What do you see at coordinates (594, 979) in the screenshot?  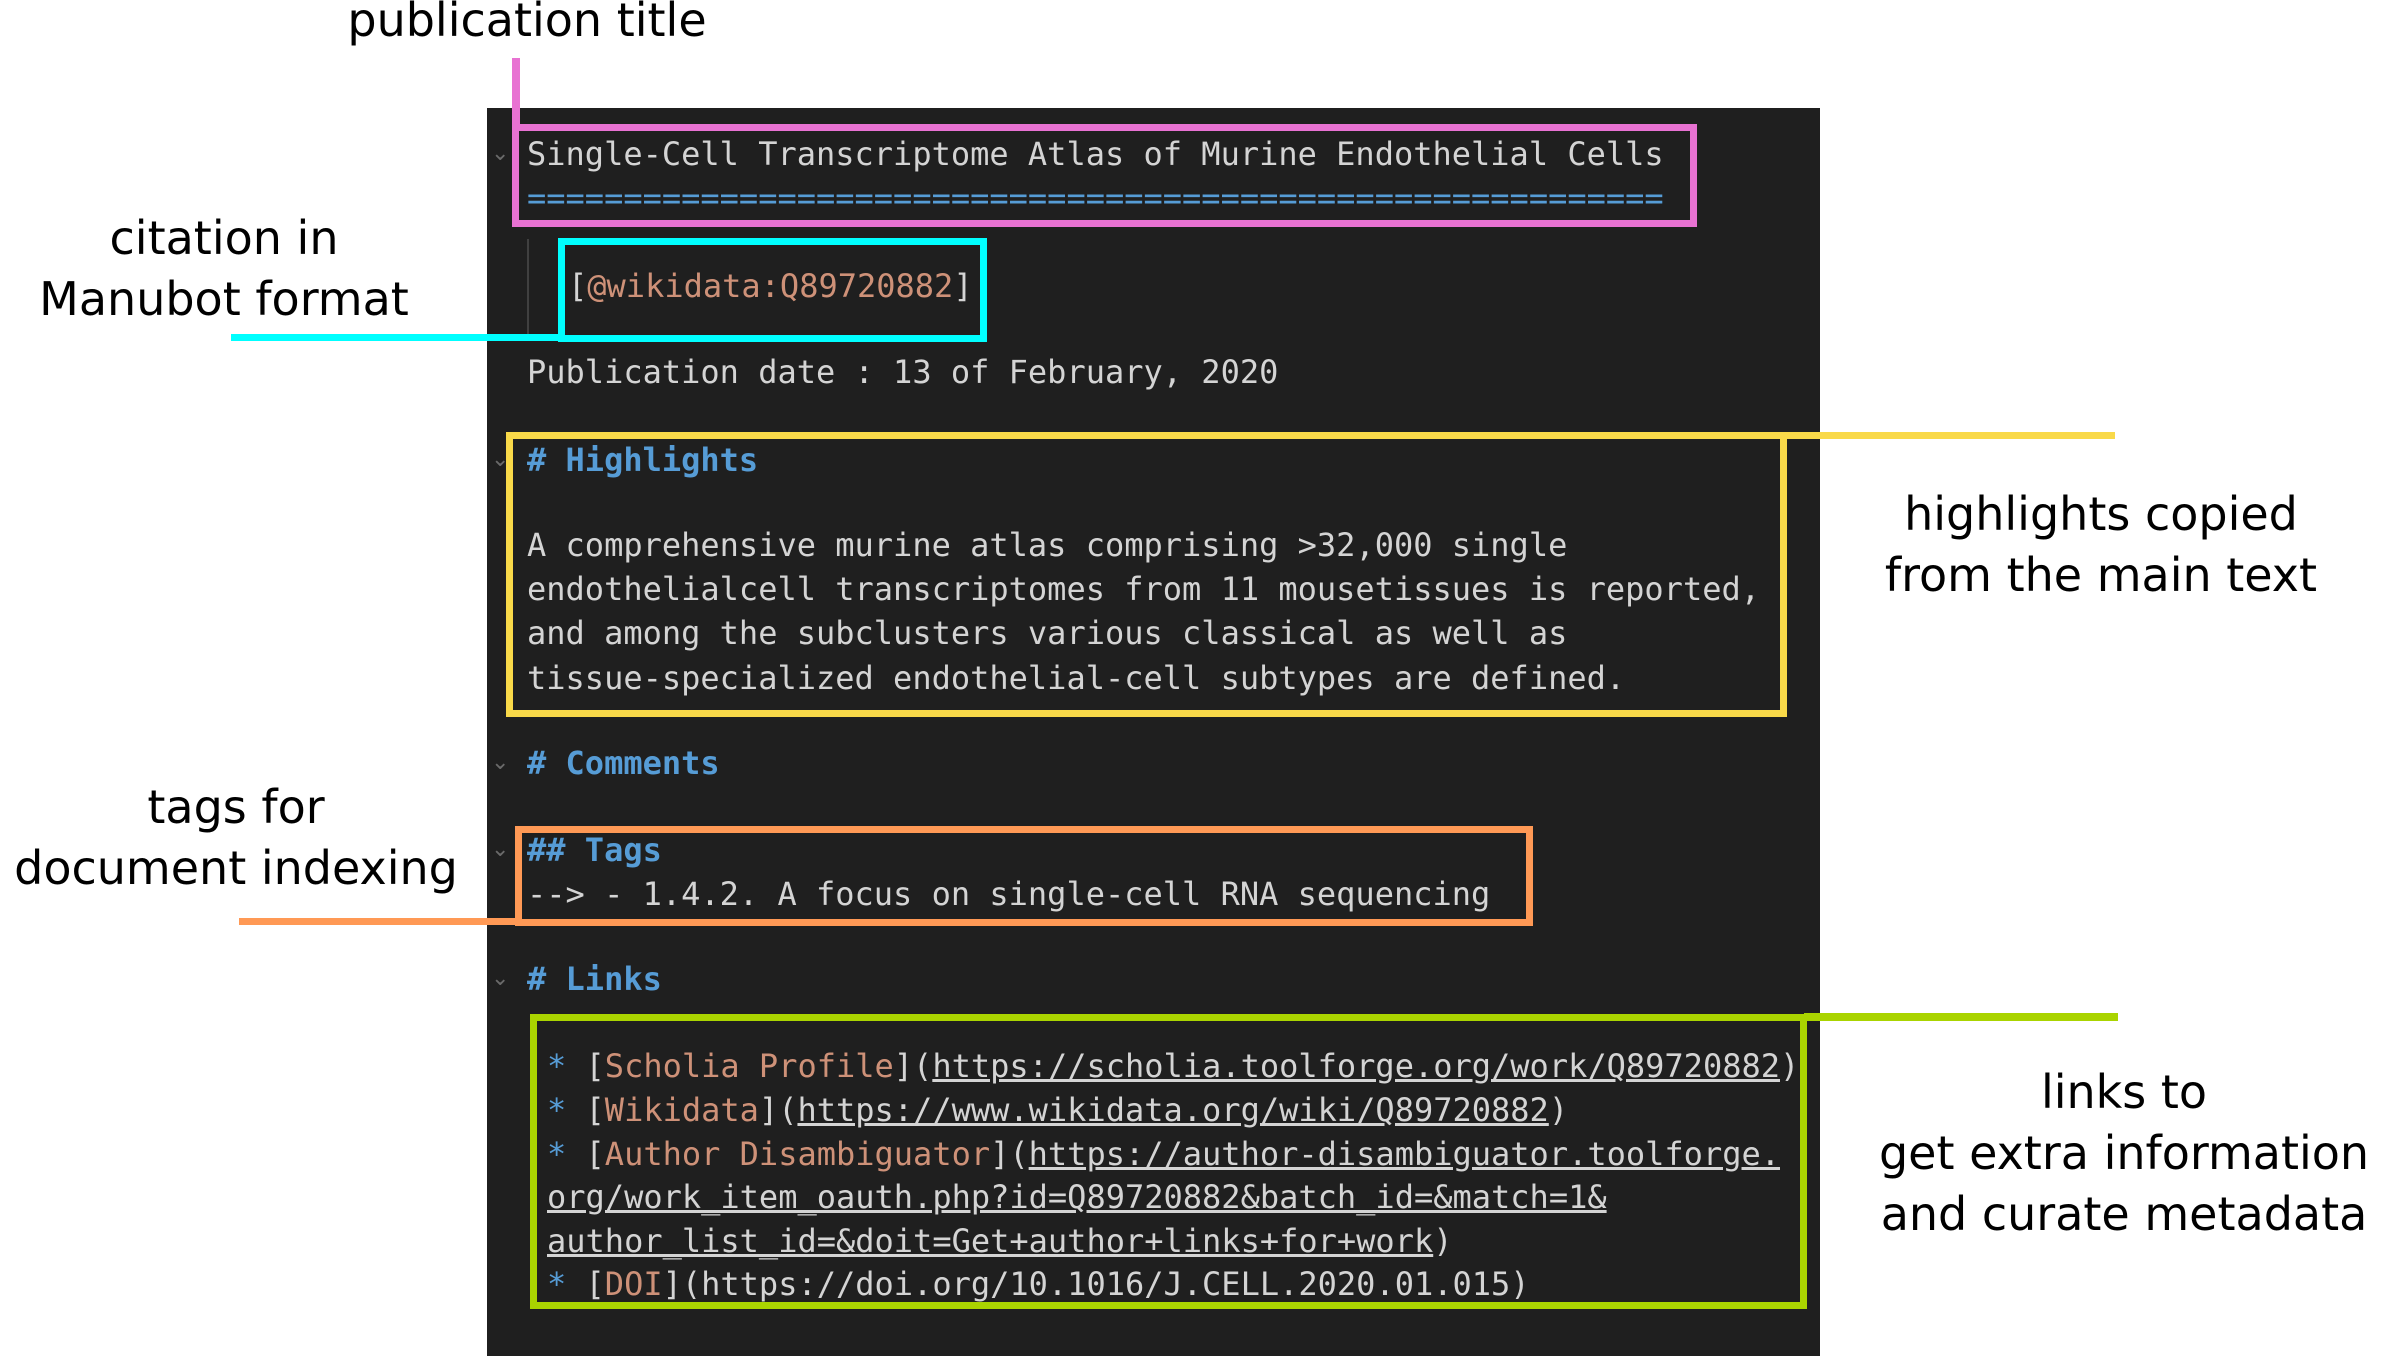 I see `links-heading: # Links` at bounding box center [594, 979].